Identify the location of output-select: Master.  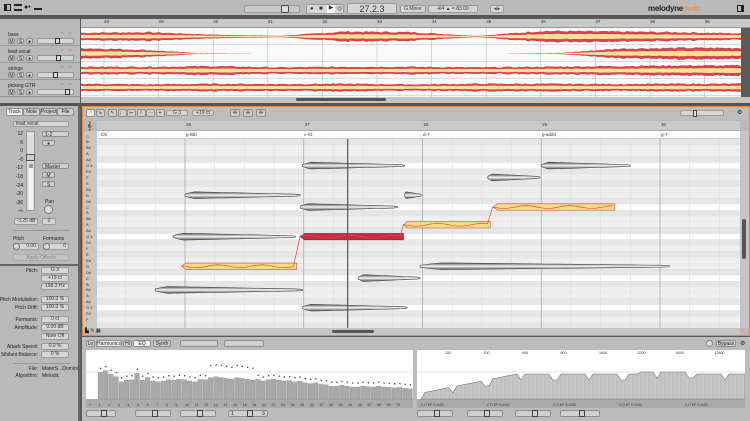
(55, 166).